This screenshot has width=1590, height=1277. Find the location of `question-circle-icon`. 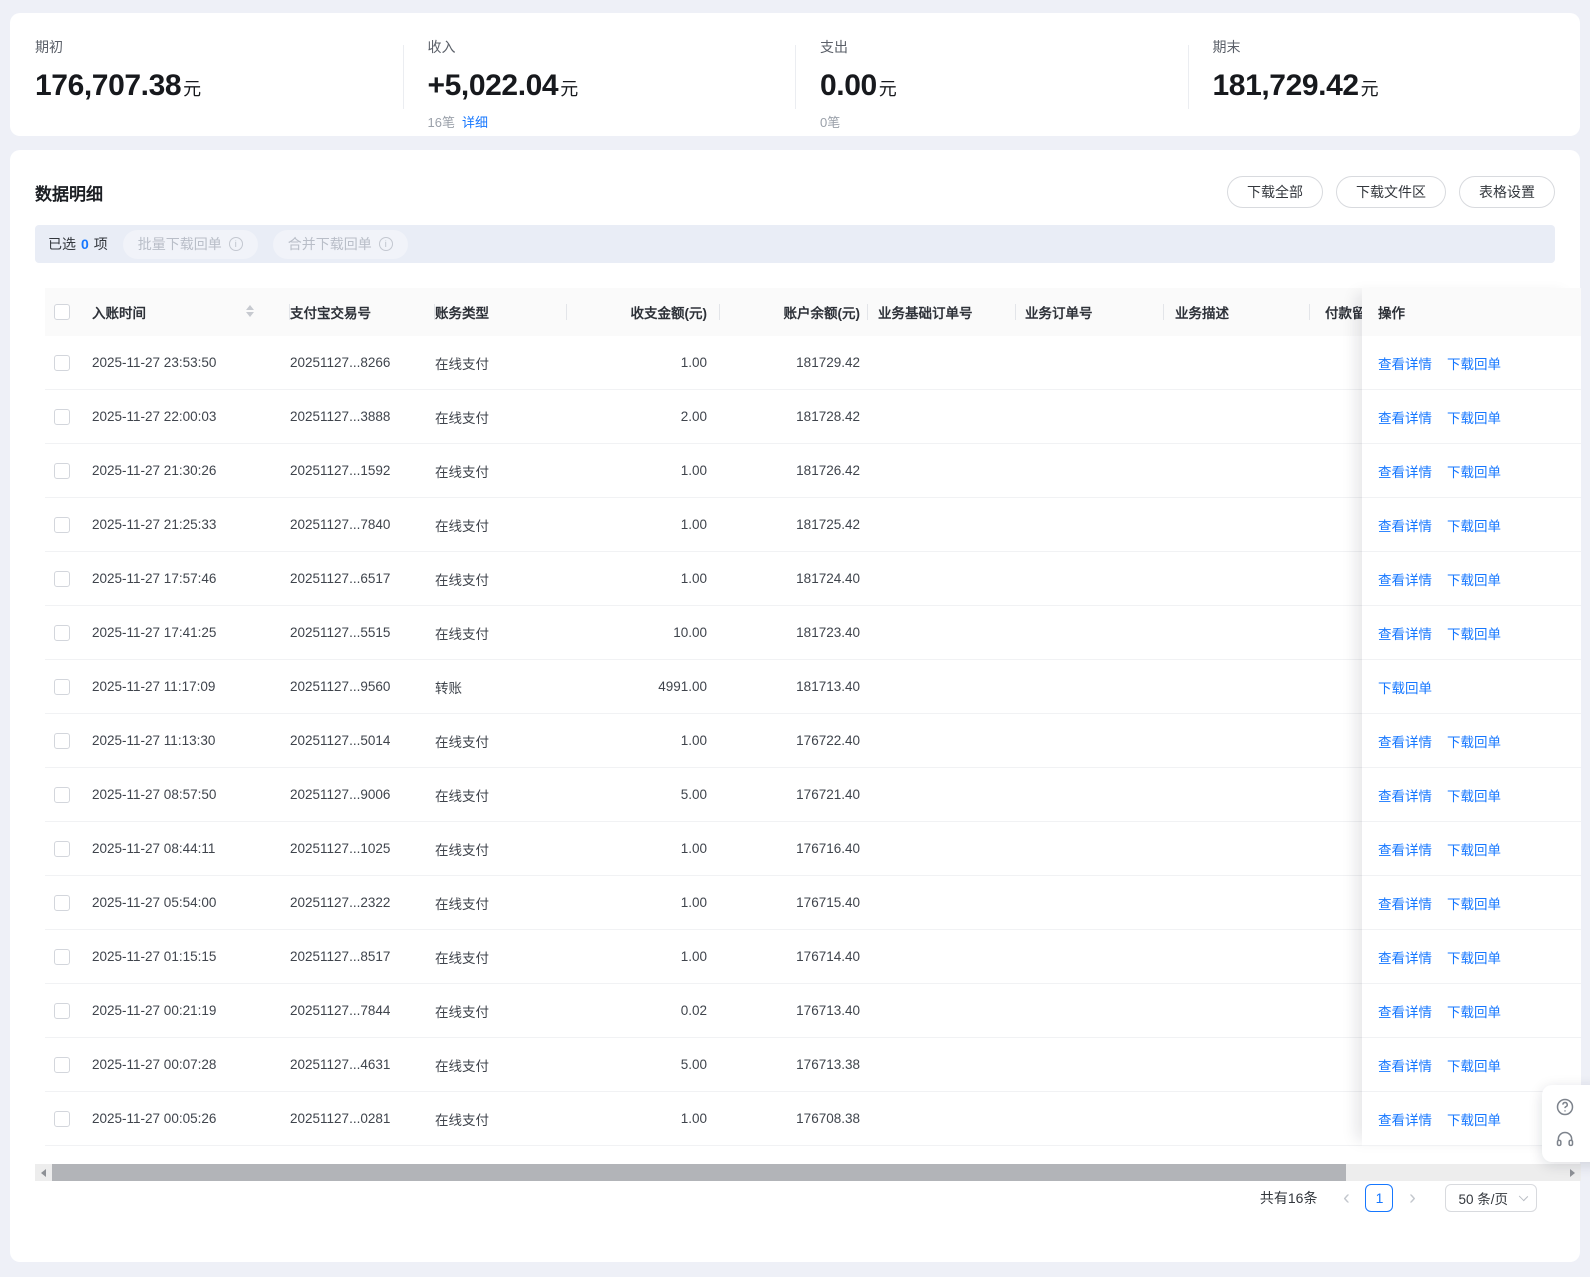

question-circle-icon is located at coordinates (1565, 1107).